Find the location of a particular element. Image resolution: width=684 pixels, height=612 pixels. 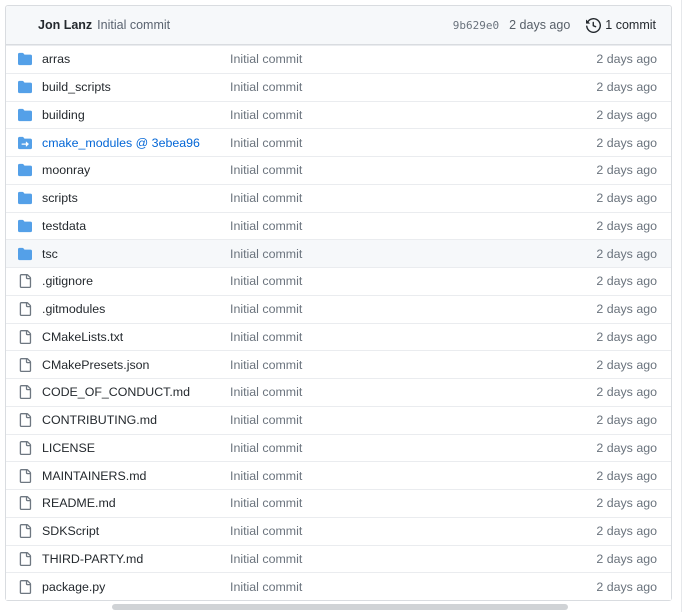

file-row: THIRD-PARTY.md Initial commit 2 days ago is located at coordinates (338, 558).